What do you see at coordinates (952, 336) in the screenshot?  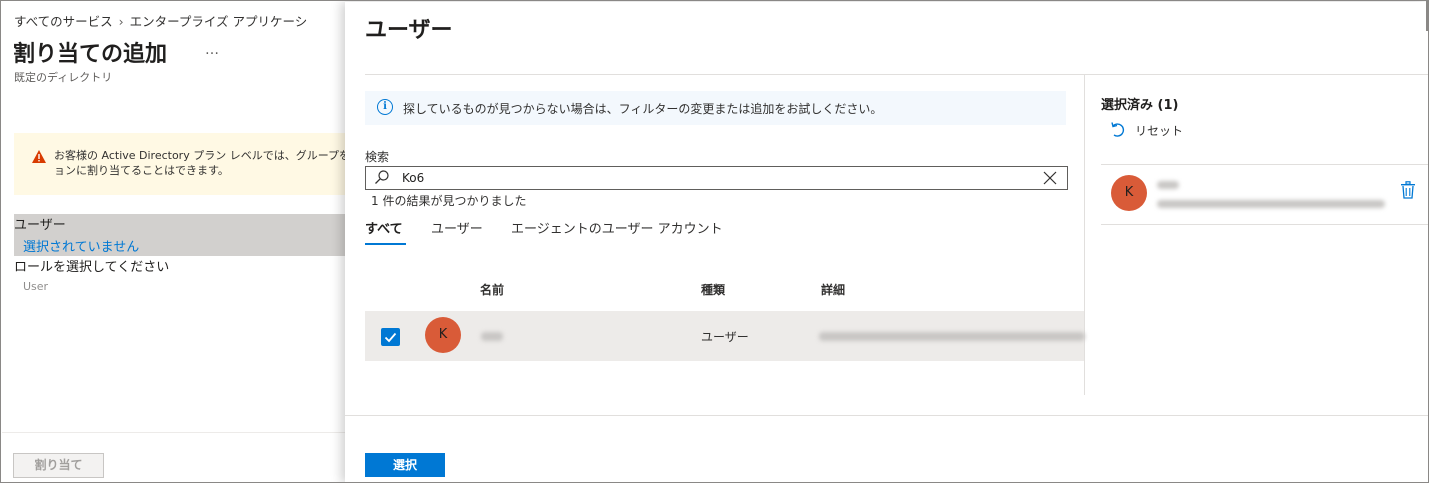 I see `redacted-detail` at bounding box center [952, 336].